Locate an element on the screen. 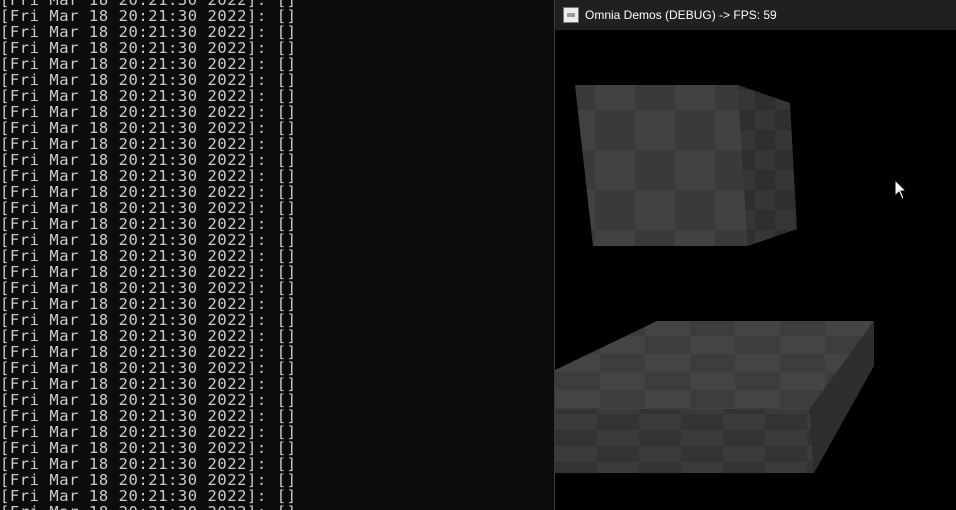 The height and width of the screenshot is (510, 956). slab-front-face is located at coordinates (684, 441).